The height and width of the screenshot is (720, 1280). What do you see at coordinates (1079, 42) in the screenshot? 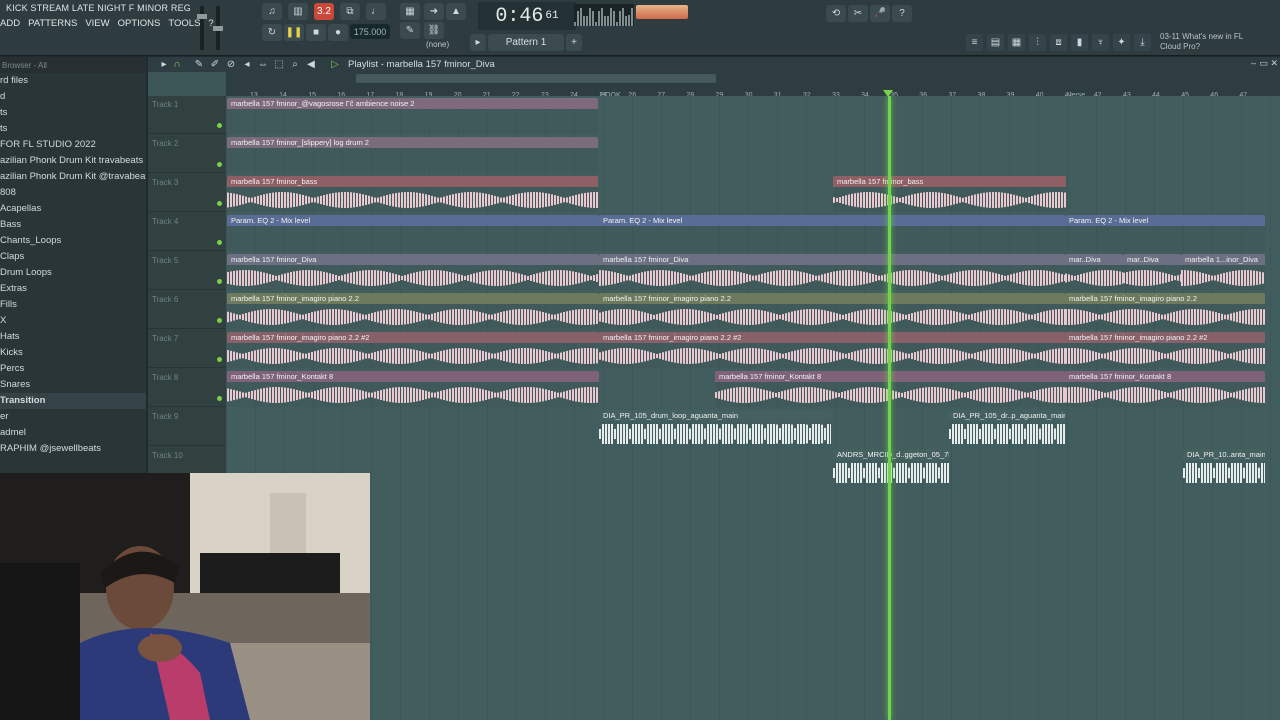
I see `browser-icon: ▮` at bounding box center [1079, 42].